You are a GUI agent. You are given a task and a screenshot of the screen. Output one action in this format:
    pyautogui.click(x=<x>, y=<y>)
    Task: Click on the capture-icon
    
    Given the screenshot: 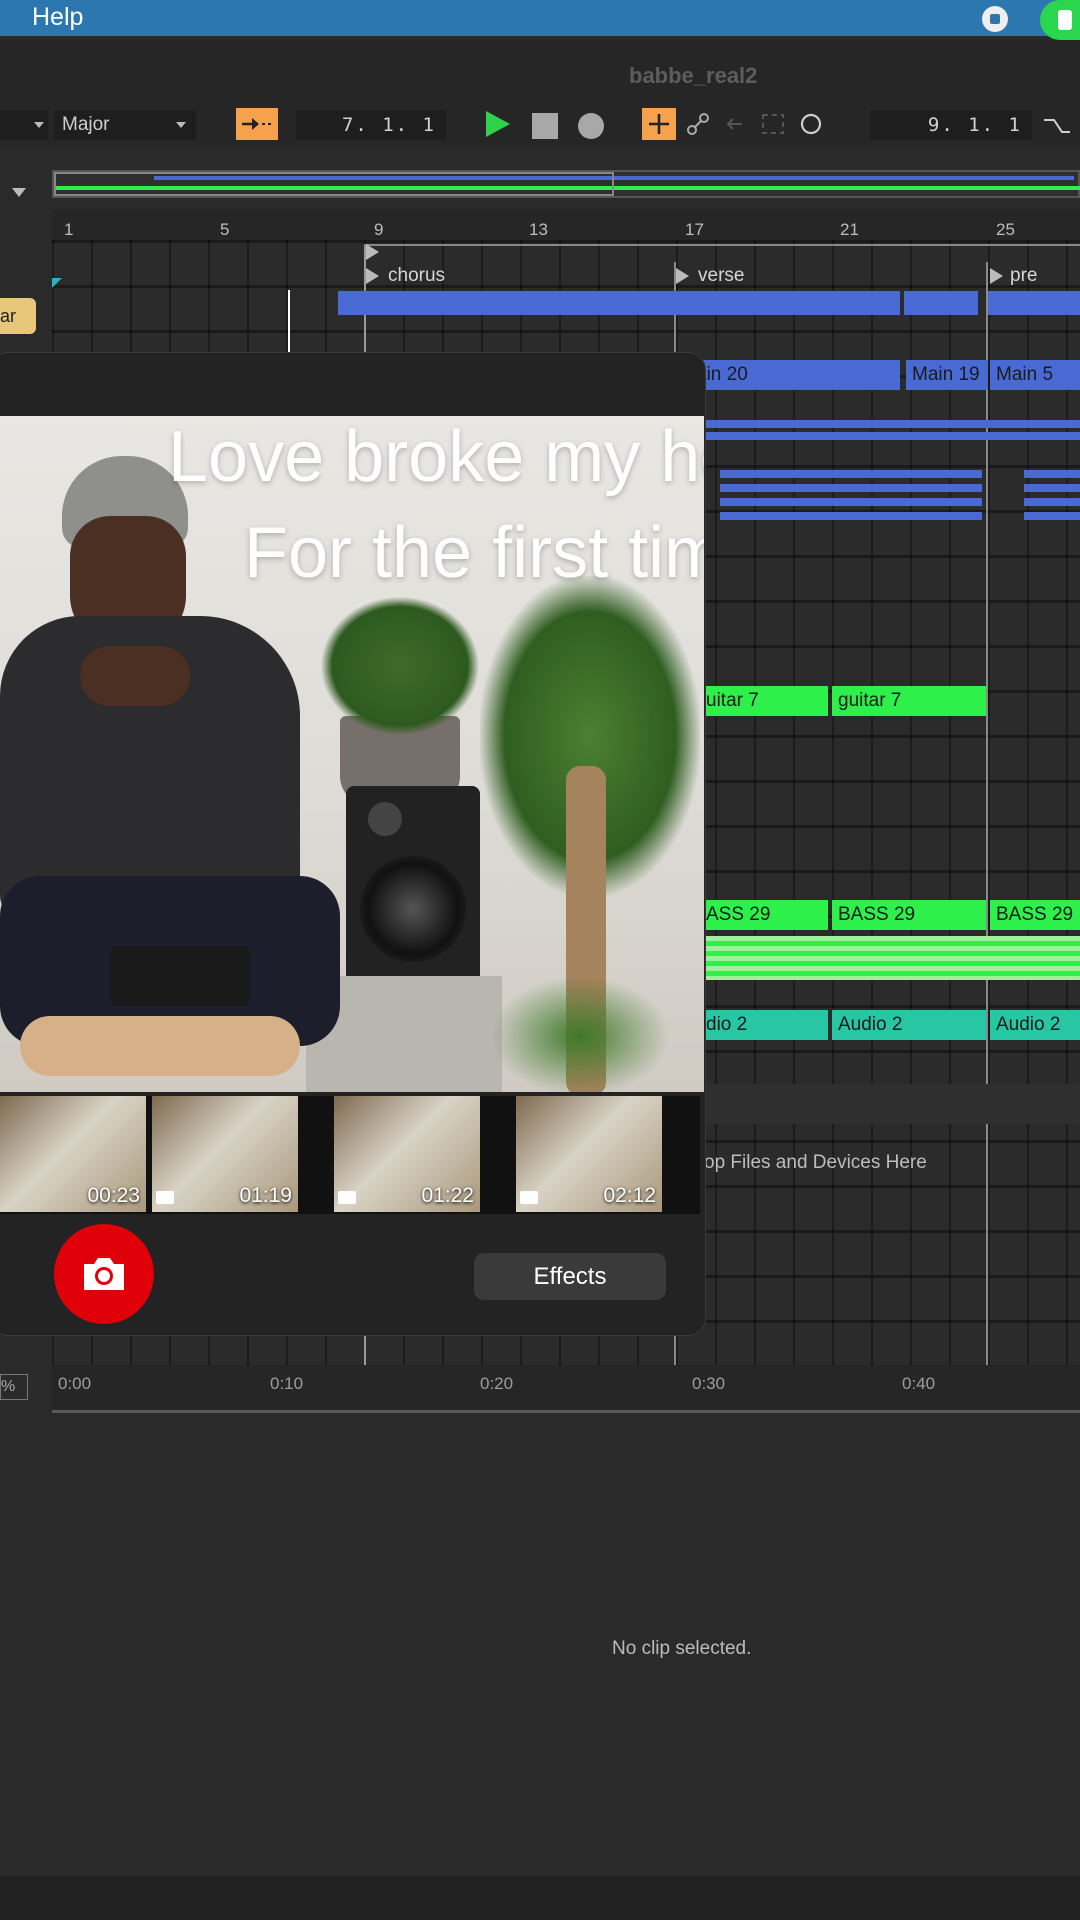 What is the action you would take?
    pyautogui.click(x=773, y=124)
    